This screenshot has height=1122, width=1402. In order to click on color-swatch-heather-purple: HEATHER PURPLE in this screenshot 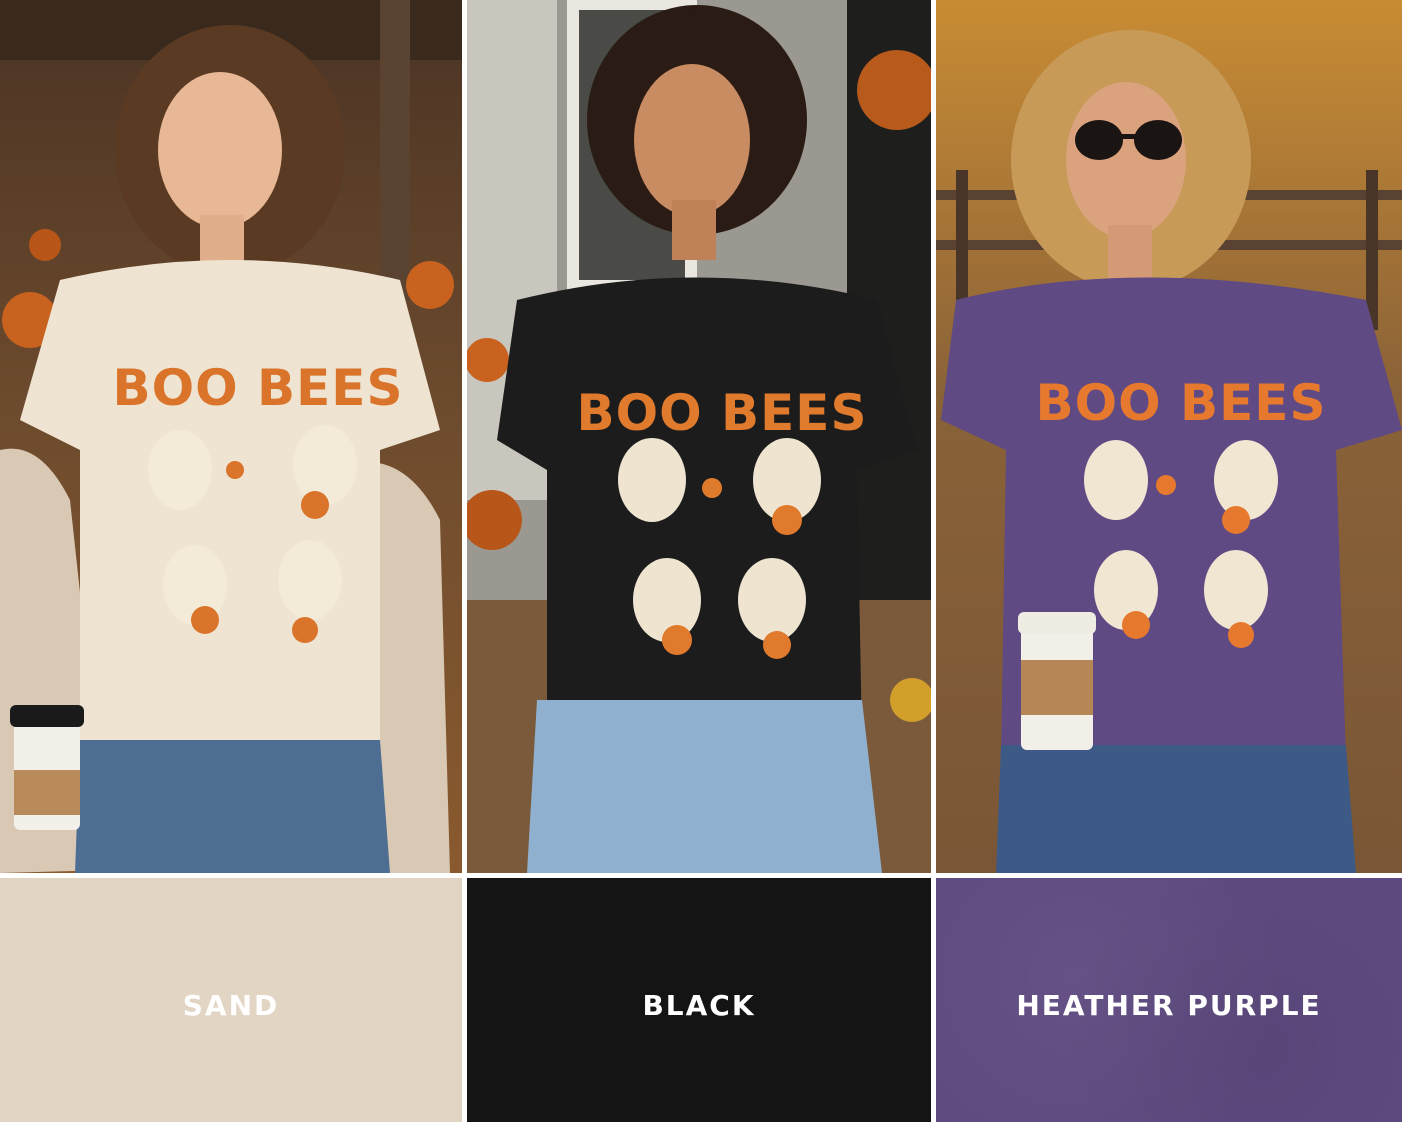, I will do `click(1169, 1000)`.